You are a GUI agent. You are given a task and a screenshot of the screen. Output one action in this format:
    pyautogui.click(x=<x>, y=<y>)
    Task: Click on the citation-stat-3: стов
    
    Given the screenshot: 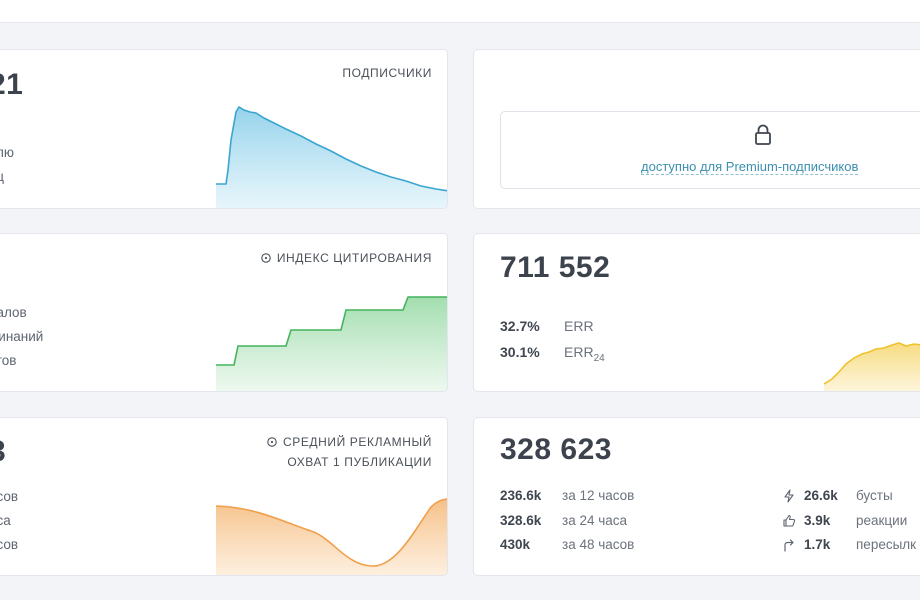 What is the action you would take?
    pyautogui.click(x=8, y=360)
    